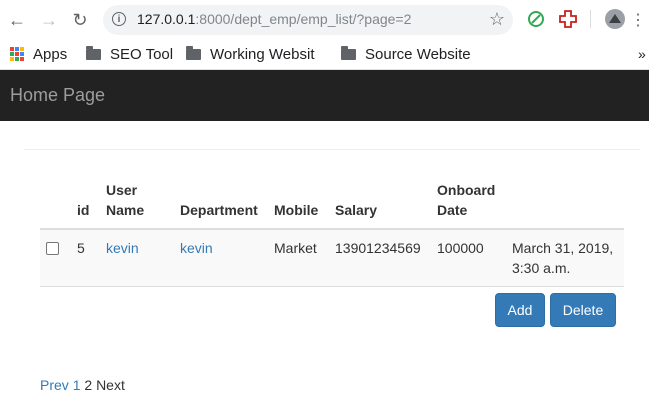  I want to click on bookmark-apps: Apps, so click(38, 54).